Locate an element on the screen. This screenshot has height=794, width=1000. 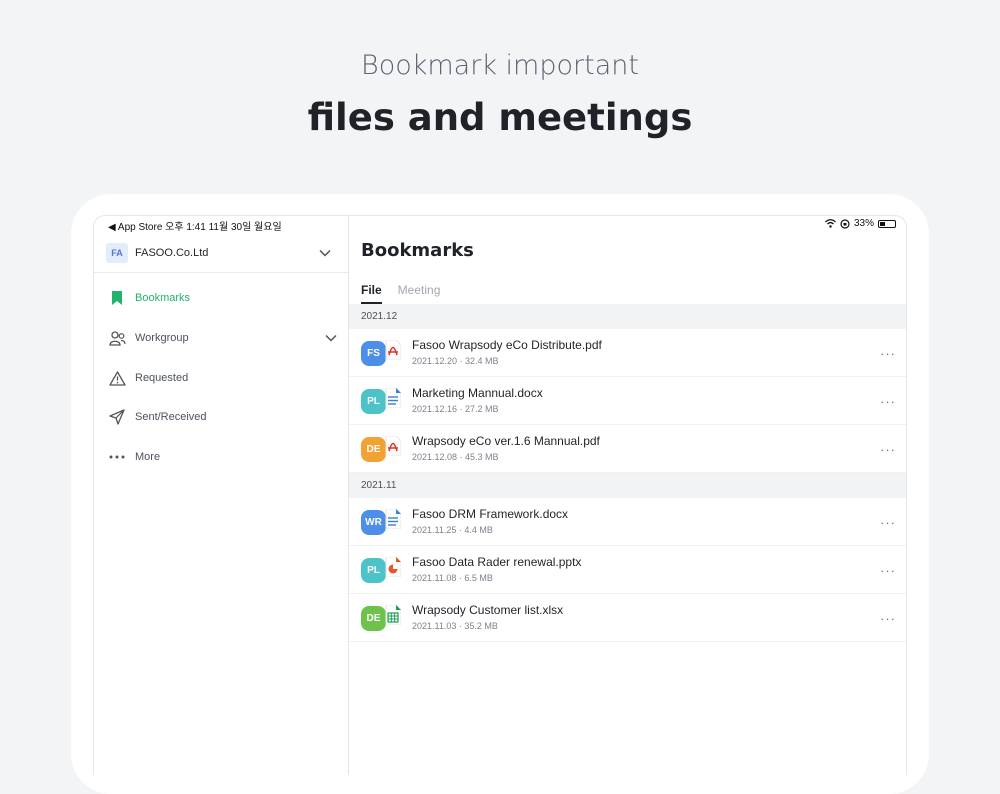
sidebar-item-requested: Requested is located at coordinates (223, 378).